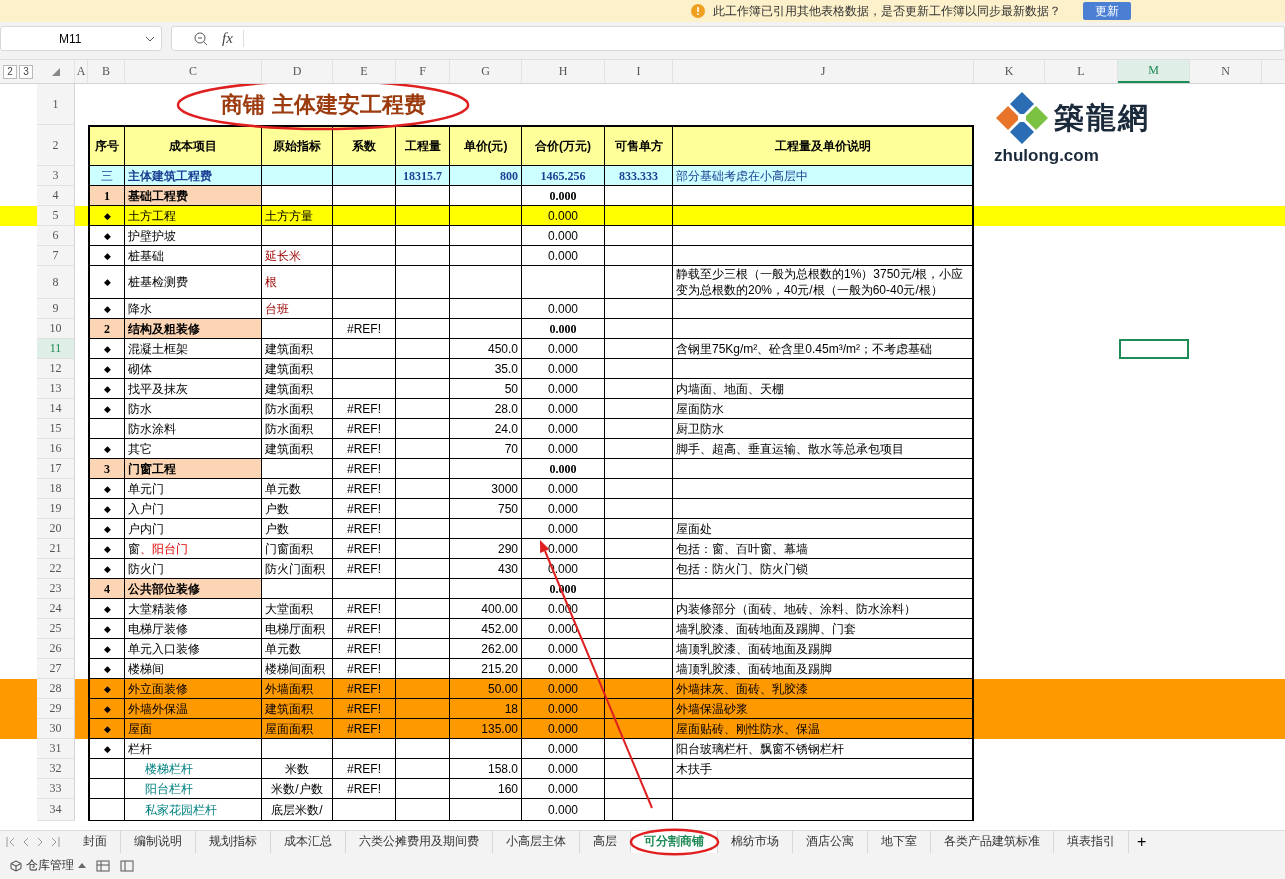 Image resolution: width=1285 pixels, height=879 pixels. What do you see at coordinates (1107, 11) in the screenshot?
I see `update-button: 更新` at bounding box center [1107, 11].